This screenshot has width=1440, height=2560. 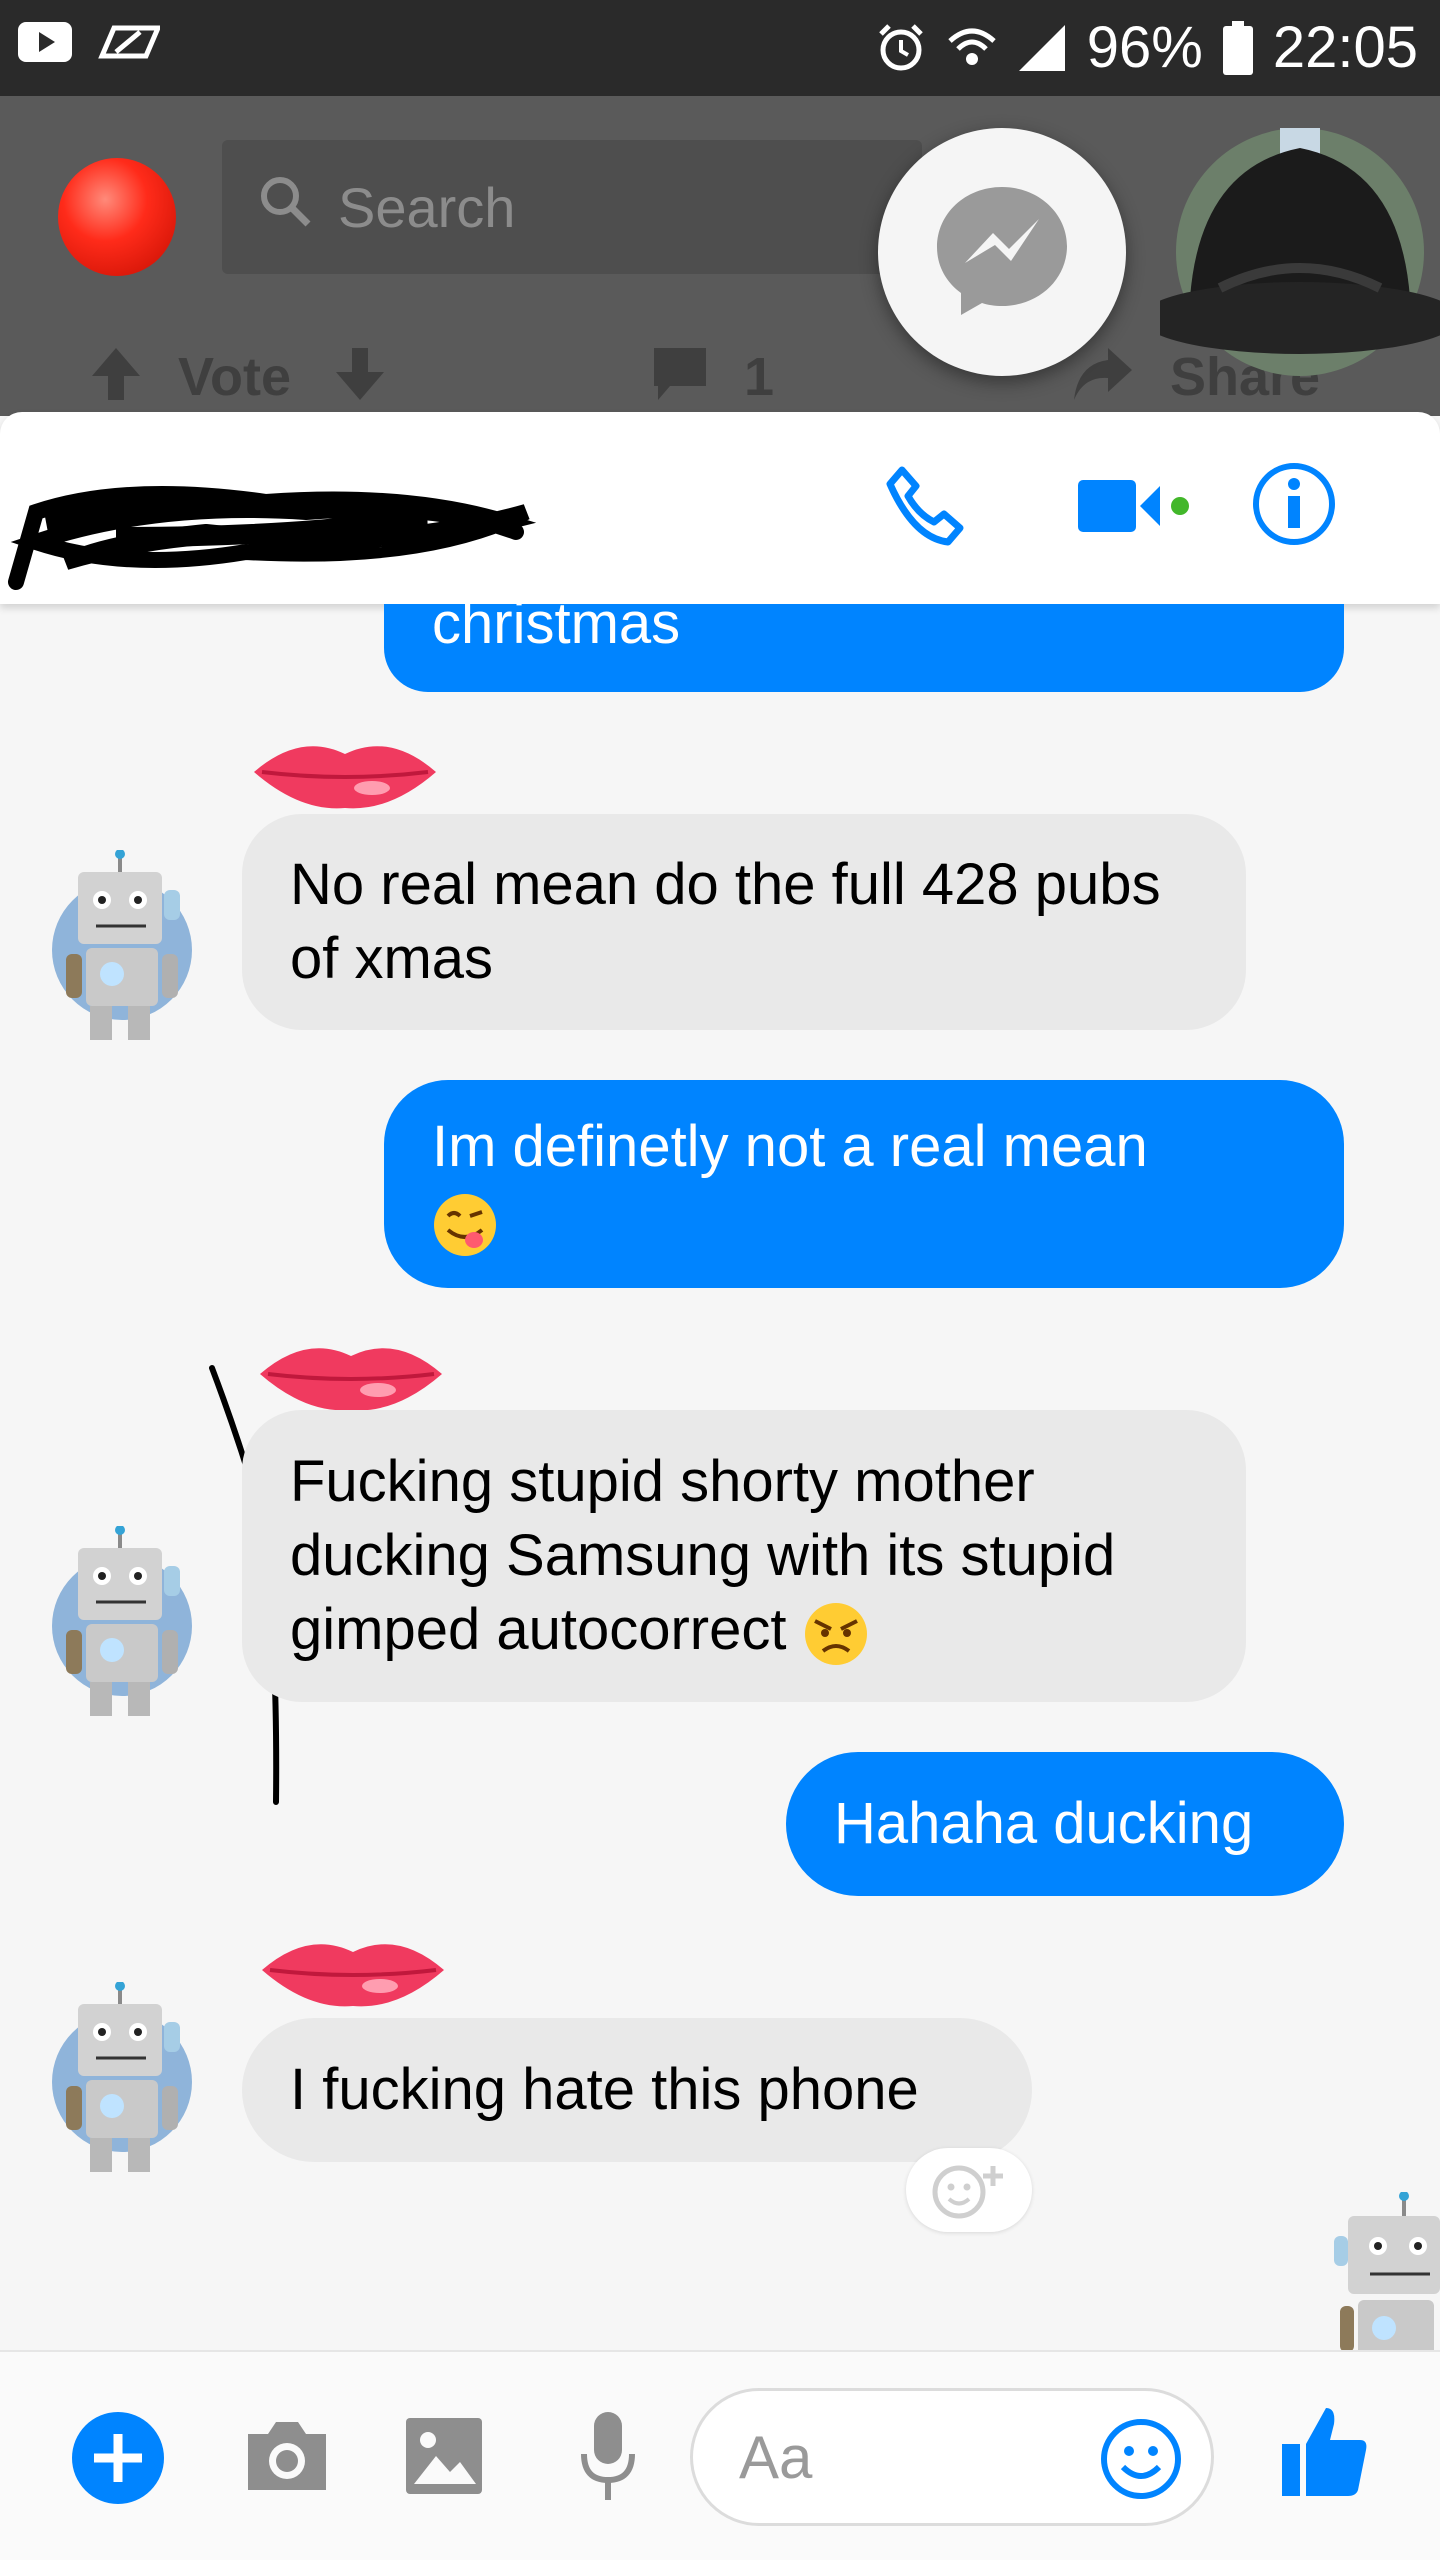 What do you see at coordinates (1300, 252) in the screenshot?
I see `profile-chat-head` at bounding box center [1300, 252].